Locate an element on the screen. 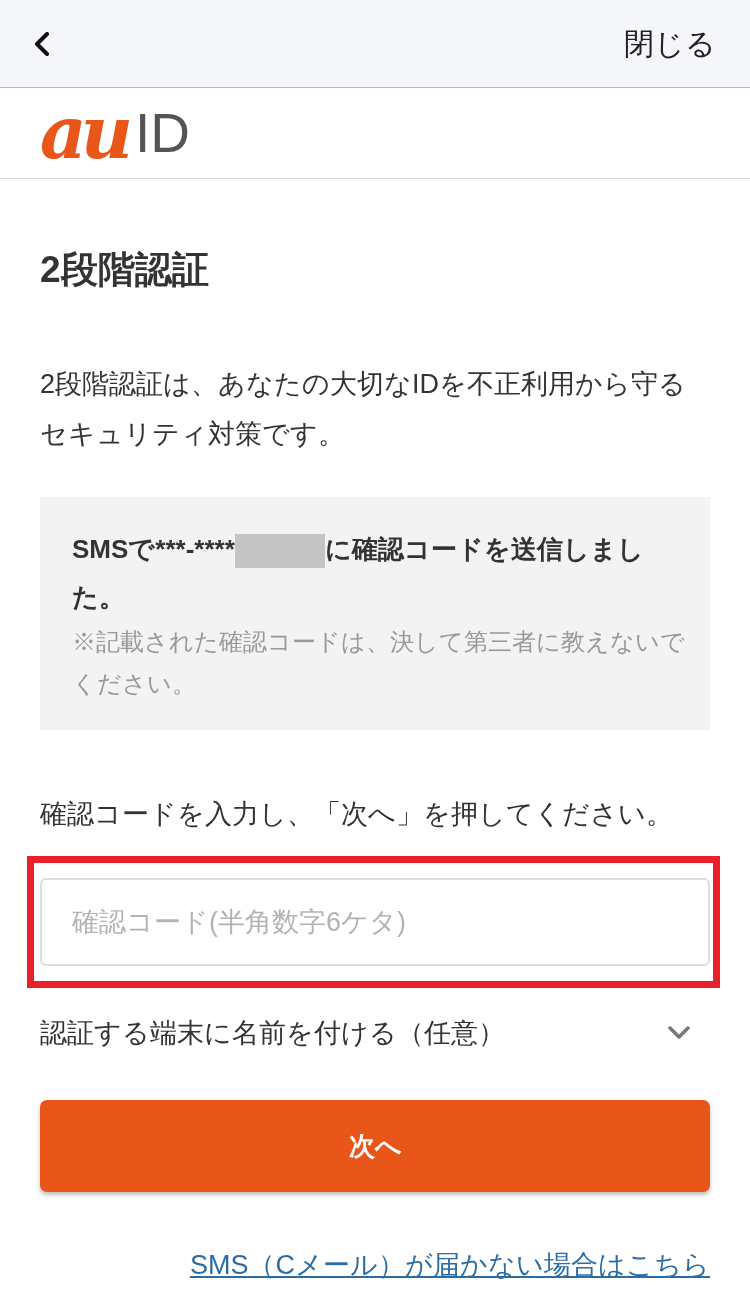 This screenshot has width=750, height=1294. sms-help-link: SMS（Cメール）が届かない場合はこちら is located at coordinates (450, 1265).